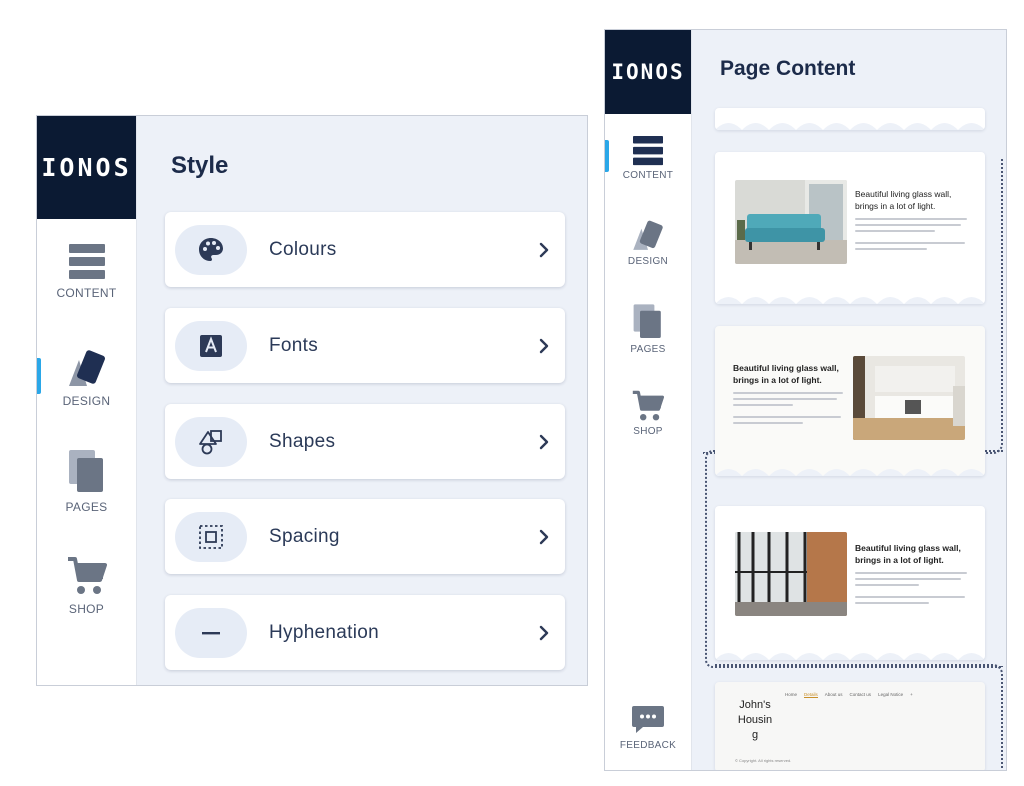  What do you see at coordinates (791, 694) in the screenshot?
I see `footer-nav-link: Home` at bounding box center [791, 694].